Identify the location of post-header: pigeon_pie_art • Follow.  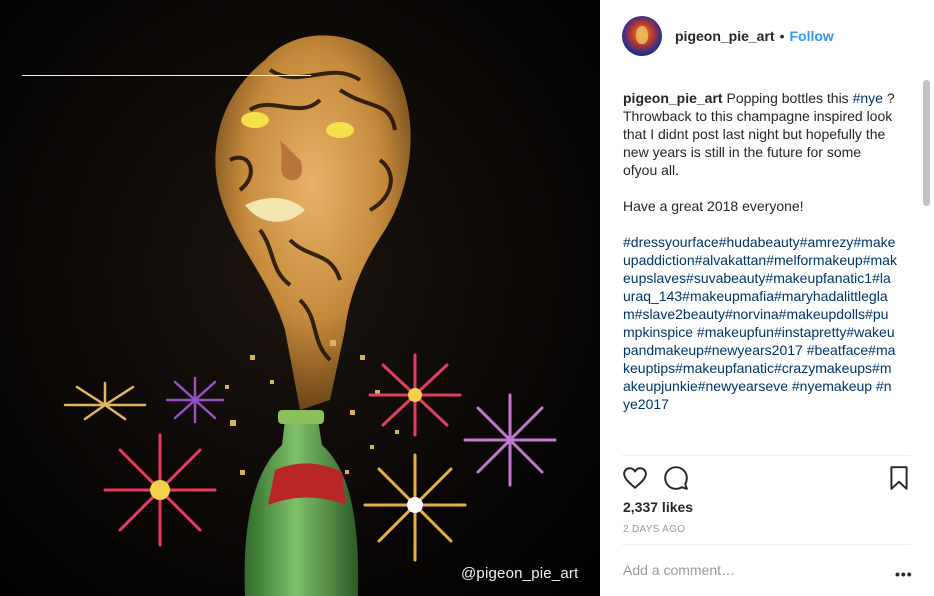
(728, 36).